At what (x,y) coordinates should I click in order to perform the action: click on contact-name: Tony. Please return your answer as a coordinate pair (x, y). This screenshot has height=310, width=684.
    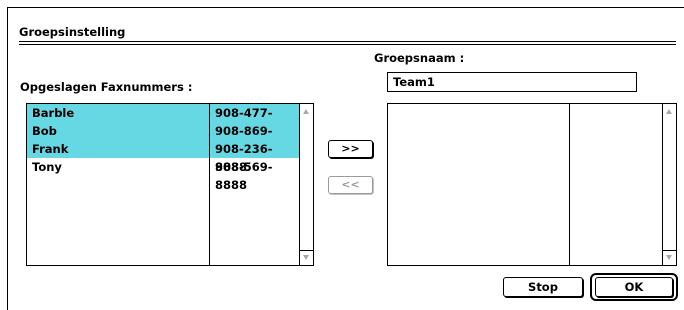
    Looking at the image, I should click on (47, 167).